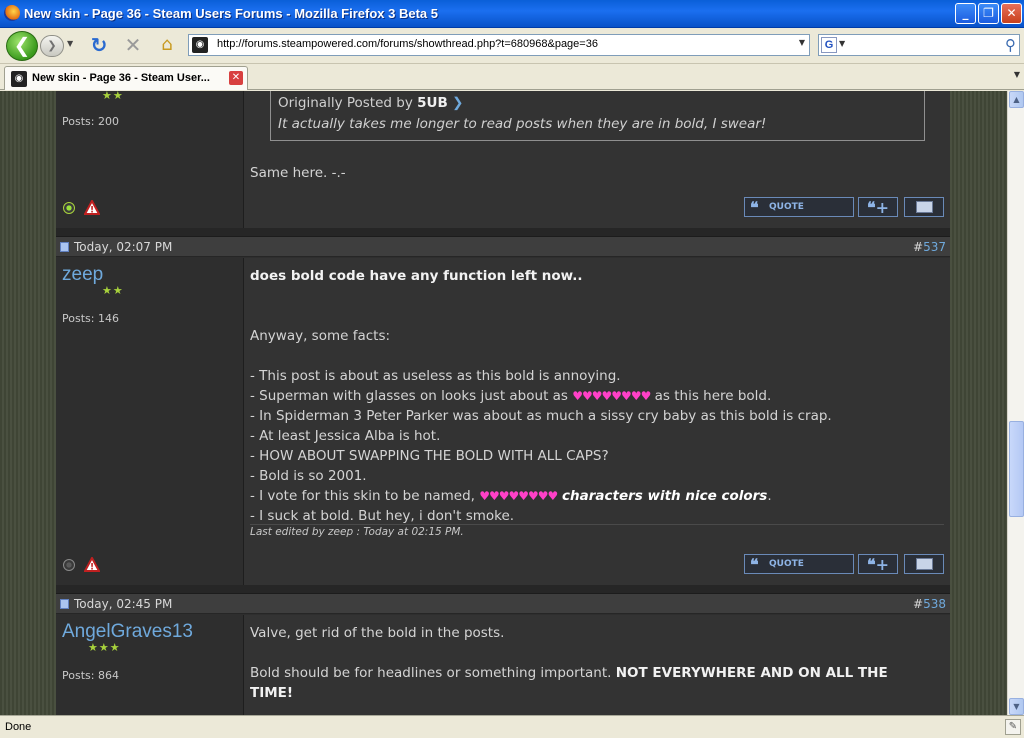  What do you see at coordinates (19, 79) in the screenshot?
I see `steam-tab-icon: ◉` at bounding box center [19, 79].